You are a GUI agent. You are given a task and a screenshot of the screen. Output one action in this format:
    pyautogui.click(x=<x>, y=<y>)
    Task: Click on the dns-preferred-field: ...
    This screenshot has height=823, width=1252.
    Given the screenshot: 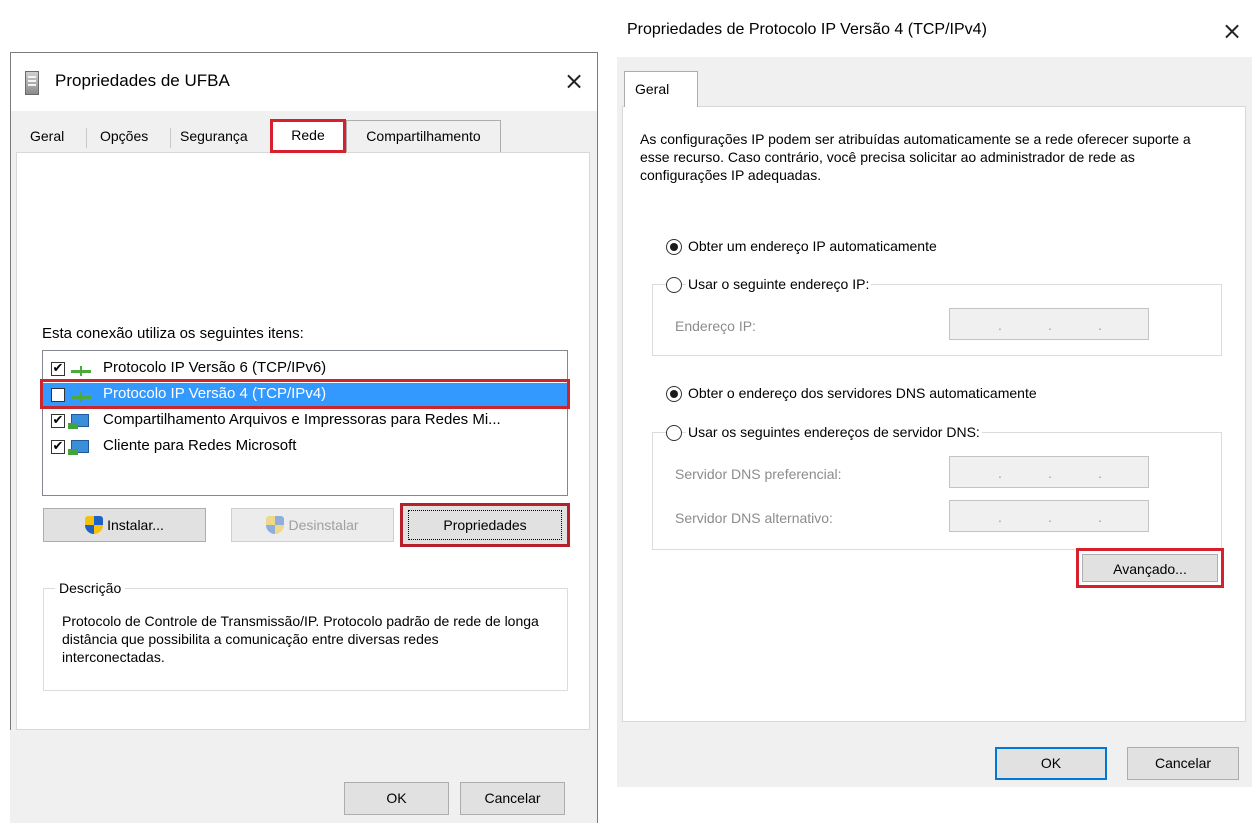 What is the action you would take?
    pyautogui.click(x=1049, y=472)
    